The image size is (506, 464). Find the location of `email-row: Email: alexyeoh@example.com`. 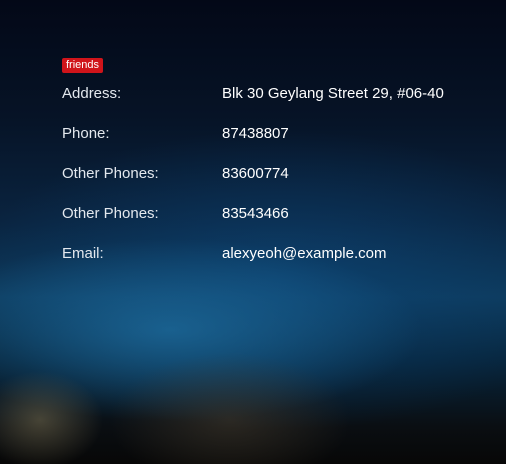

email-row: Email: alexyeoh@example.com is located at coordinates (272, 264).